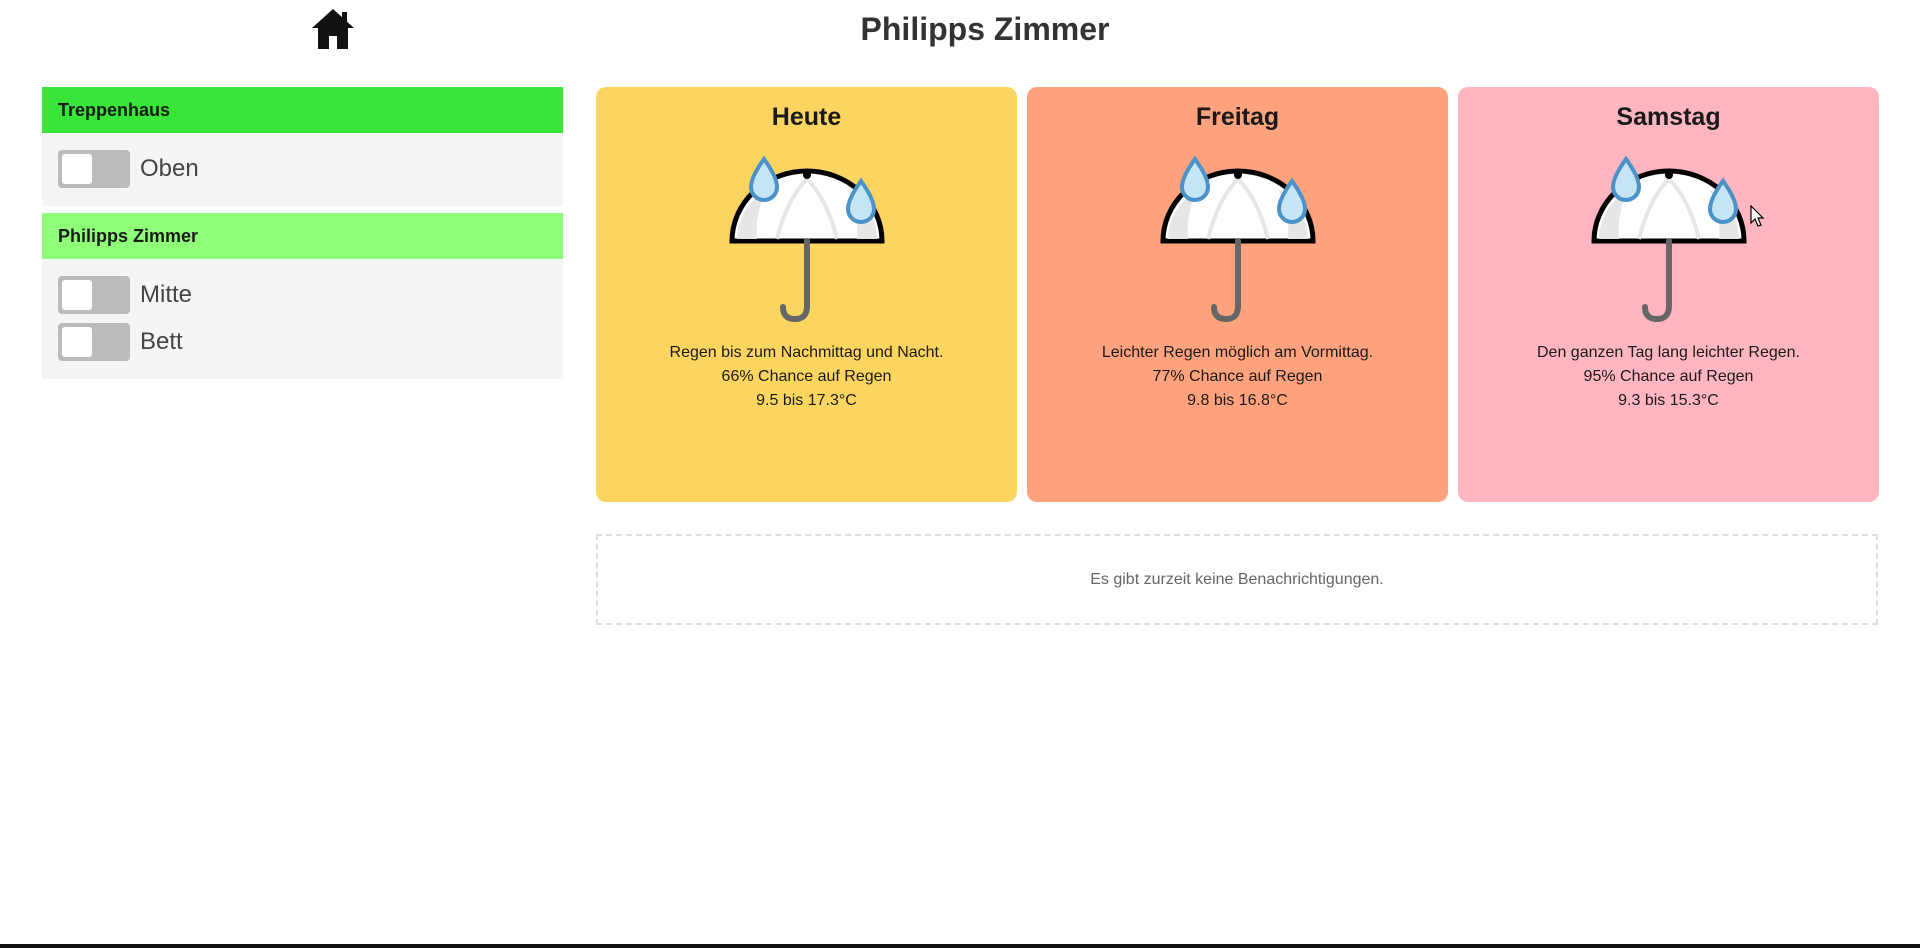 Image resolution: width=1920 pixels, height=948 pixels. I want to click on group-header: Treppenhaus, so click(302, 110).